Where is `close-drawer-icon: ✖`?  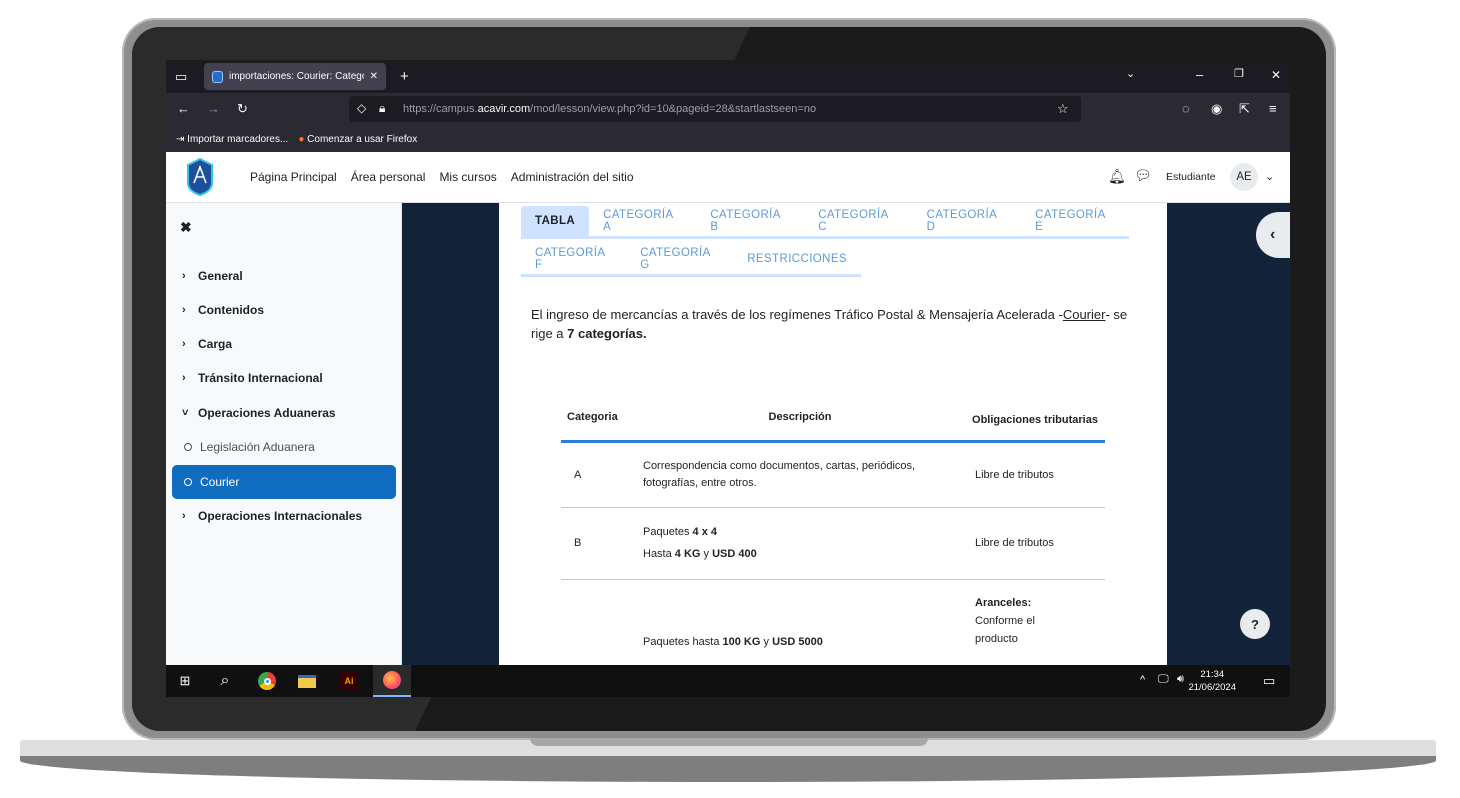 close-drawer-icon: ✖ is located at coordinates (186, 227).